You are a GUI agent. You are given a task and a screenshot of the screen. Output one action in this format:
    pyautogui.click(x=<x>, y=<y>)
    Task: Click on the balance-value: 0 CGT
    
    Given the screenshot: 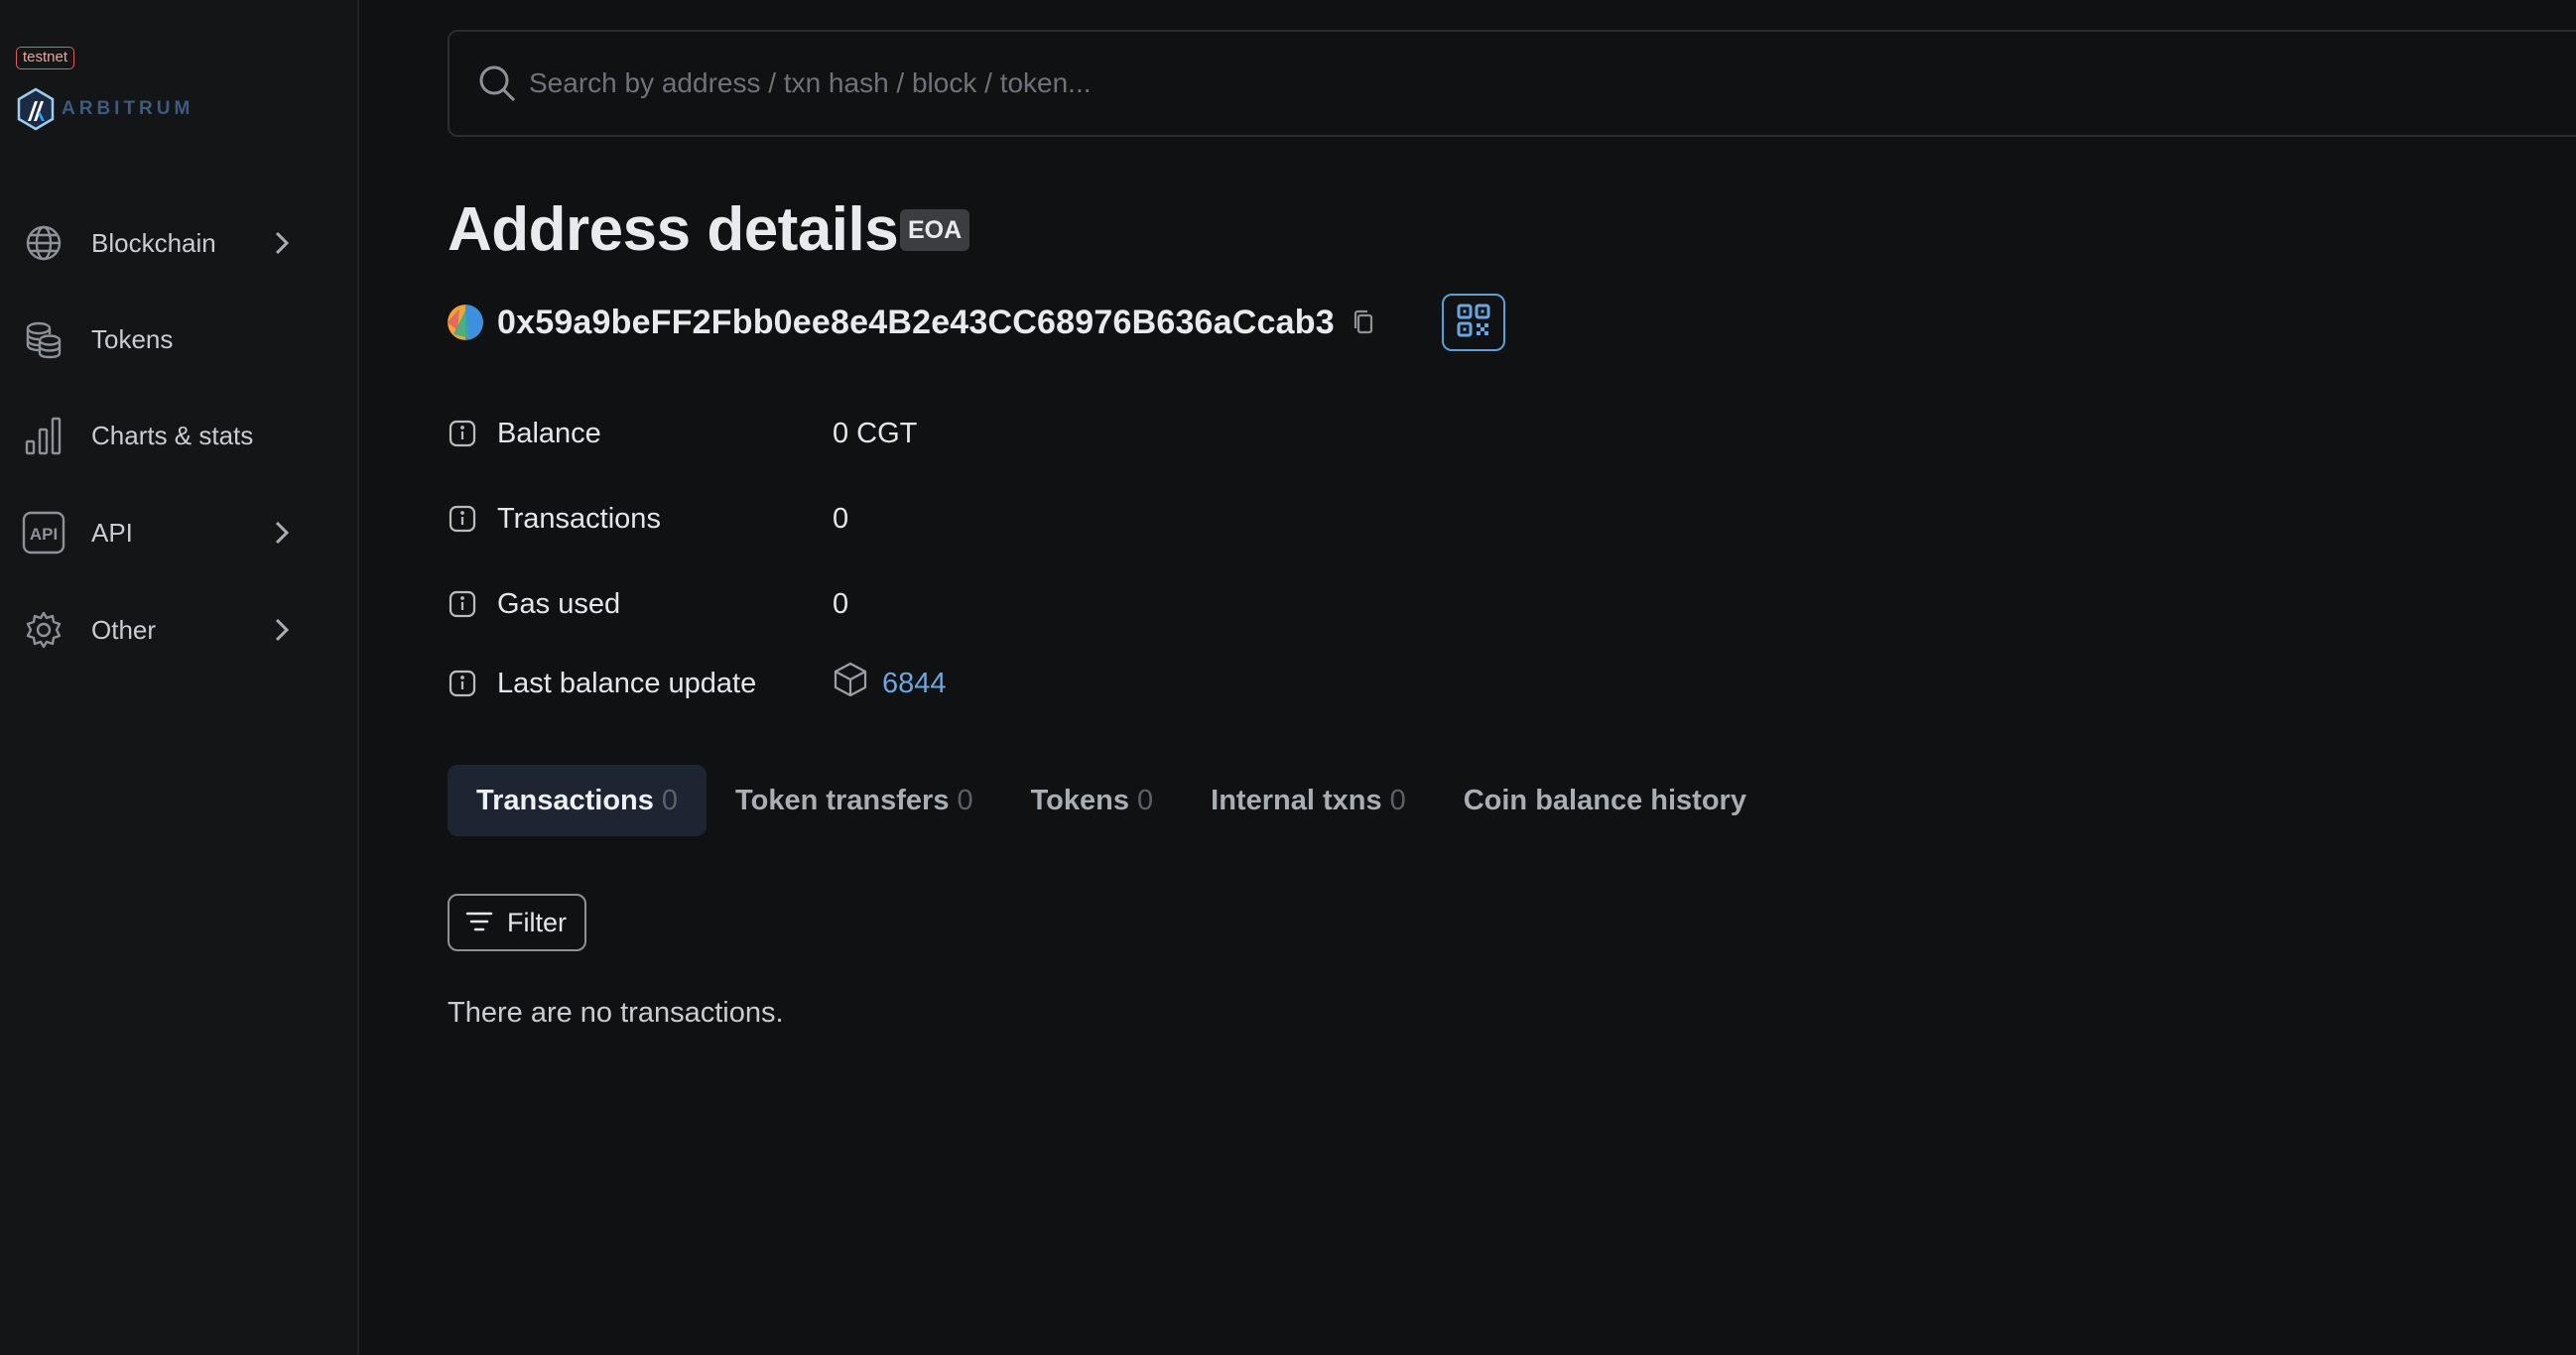 What is the action you would take?
    pyautogui.click(x=876, y=433)
    